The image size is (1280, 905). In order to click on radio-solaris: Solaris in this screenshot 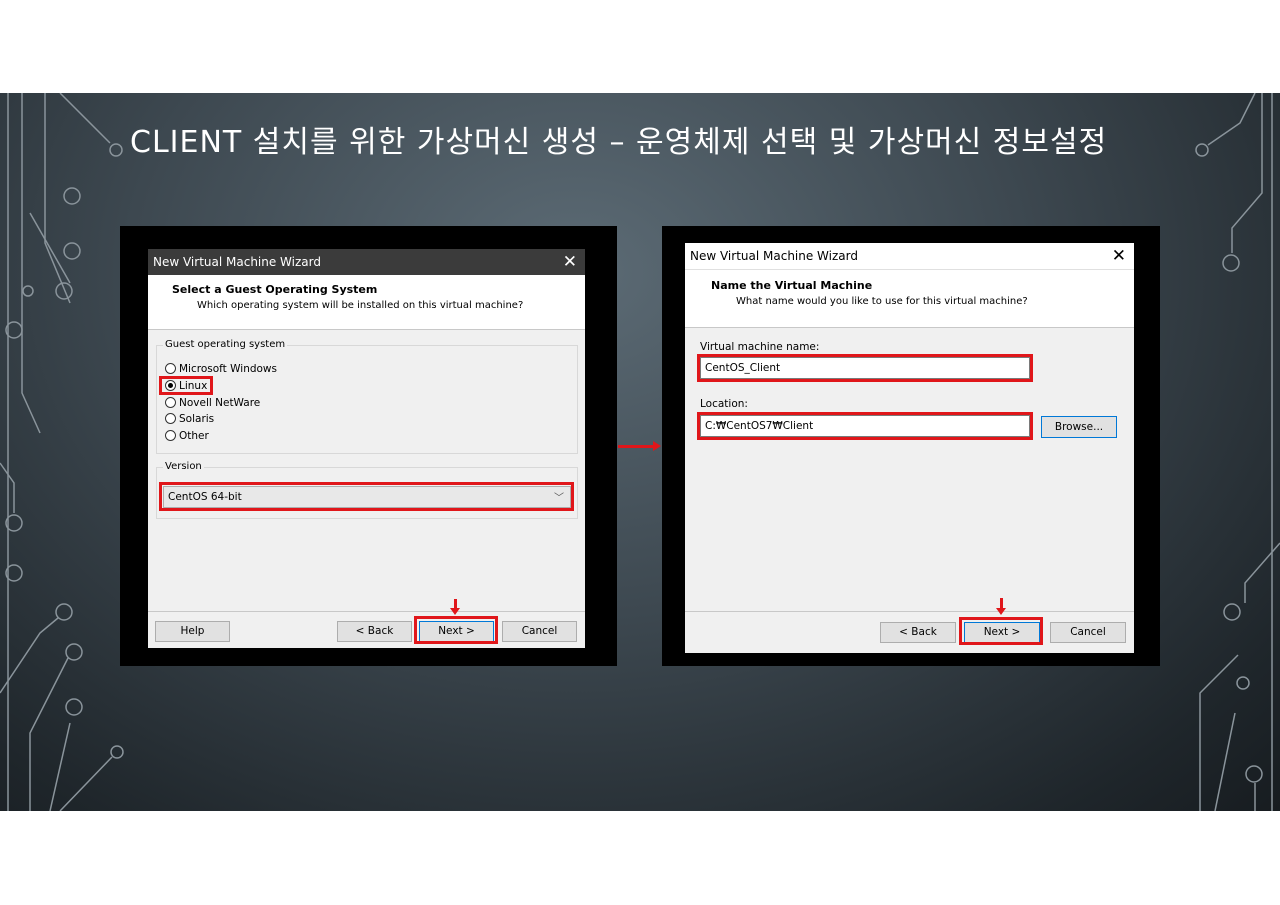, I will do `click(189, 418)`.